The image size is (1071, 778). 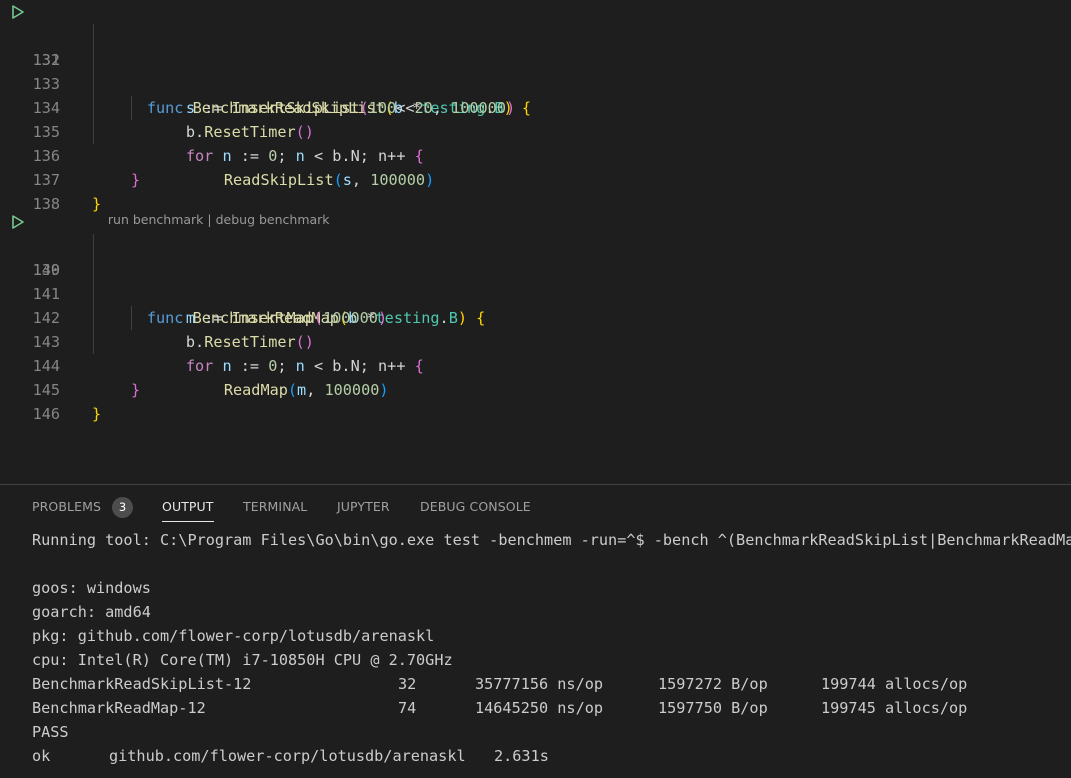 I want to click on output-line-pass: PASS, so click(x=50, y=732).